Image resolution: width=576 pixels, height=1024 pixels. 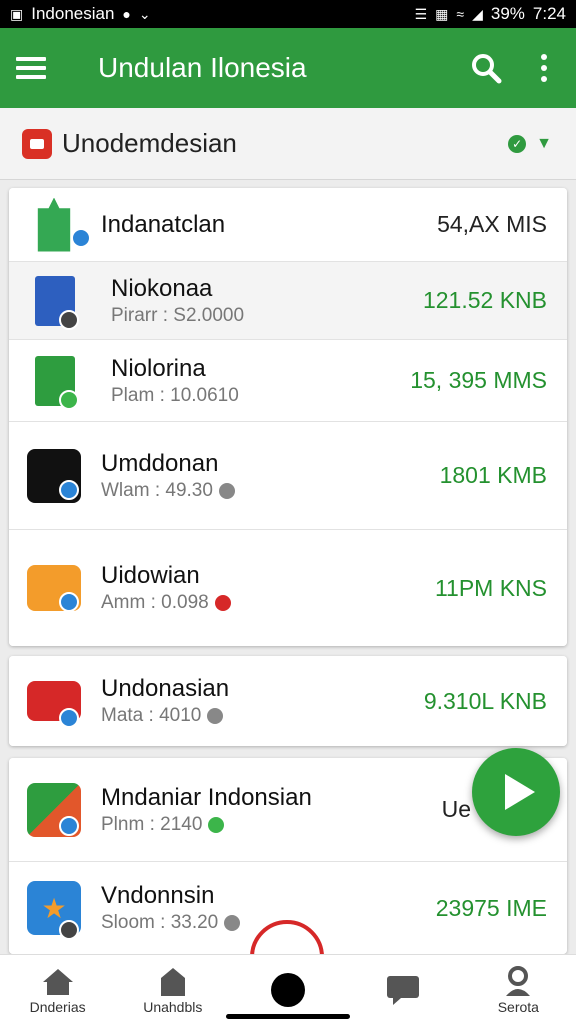 I want to click on nav-label: Serota, so click(x=518, y=1006).